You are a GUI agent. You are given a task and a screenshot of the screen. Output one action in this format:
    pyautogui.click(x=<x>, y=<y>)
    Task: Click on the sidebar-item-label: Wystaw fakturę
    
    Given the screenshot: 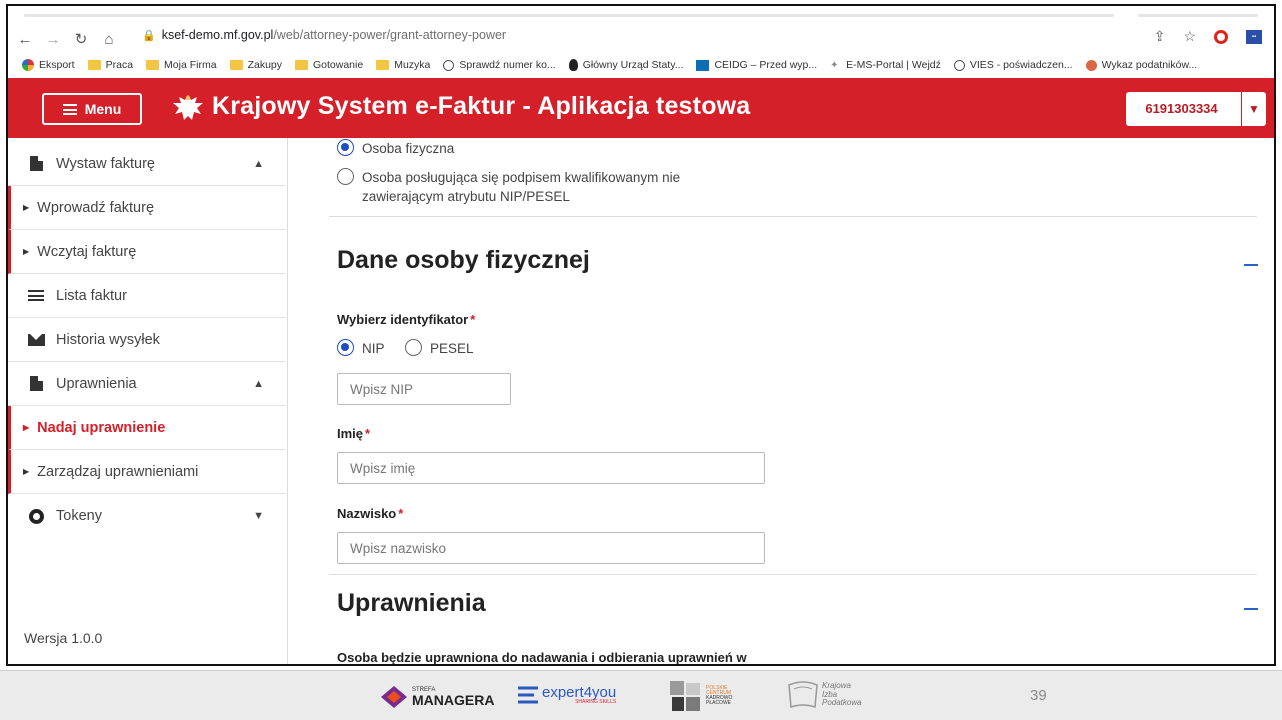 What is the action you would take?
    pyautogui.click(x=105, y=163)
    